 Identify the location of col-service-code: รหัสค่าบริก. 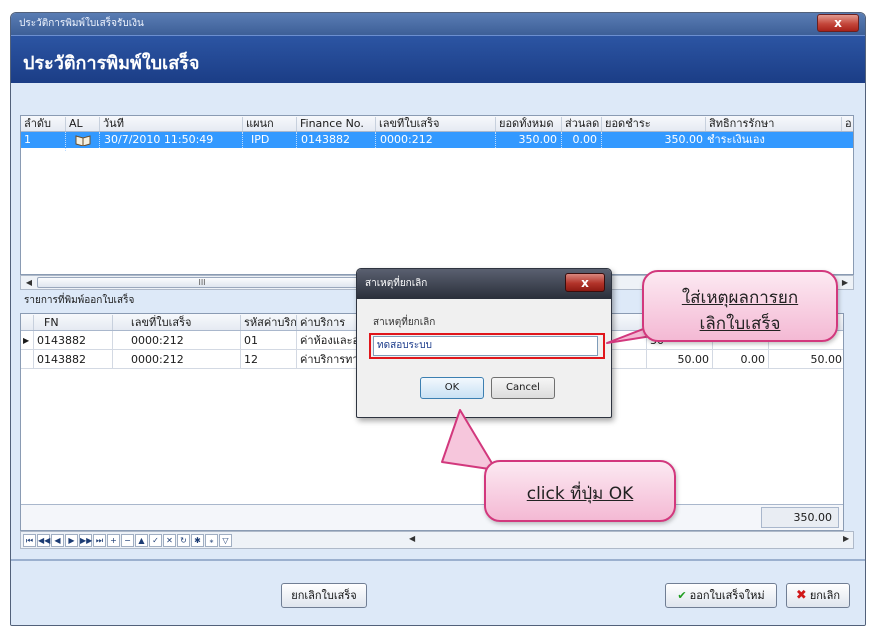
(268, 322).